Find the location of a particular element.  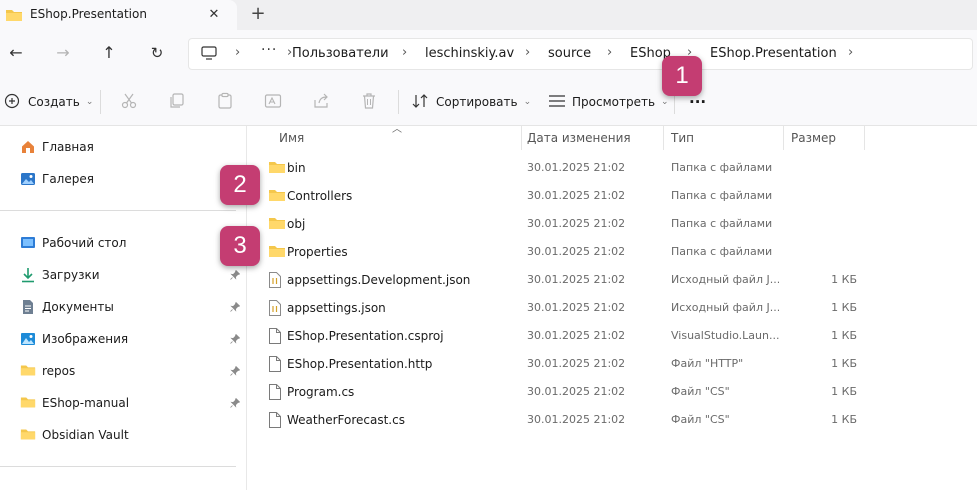

column-header-date: Дата изменения is located at coordinates (579, 138).